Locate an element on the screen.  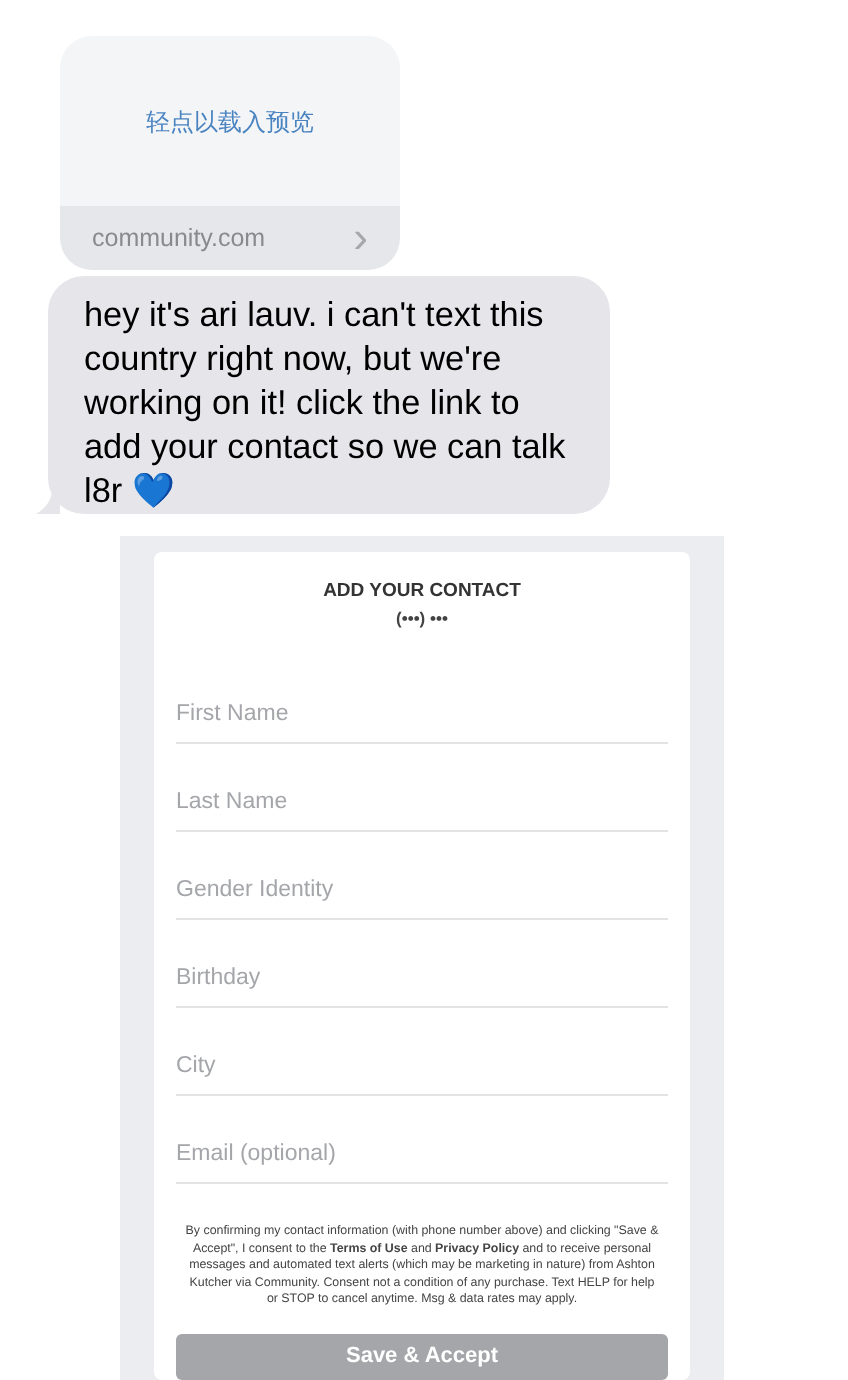
text-field: Last Name is located at coordinates (422, 788).